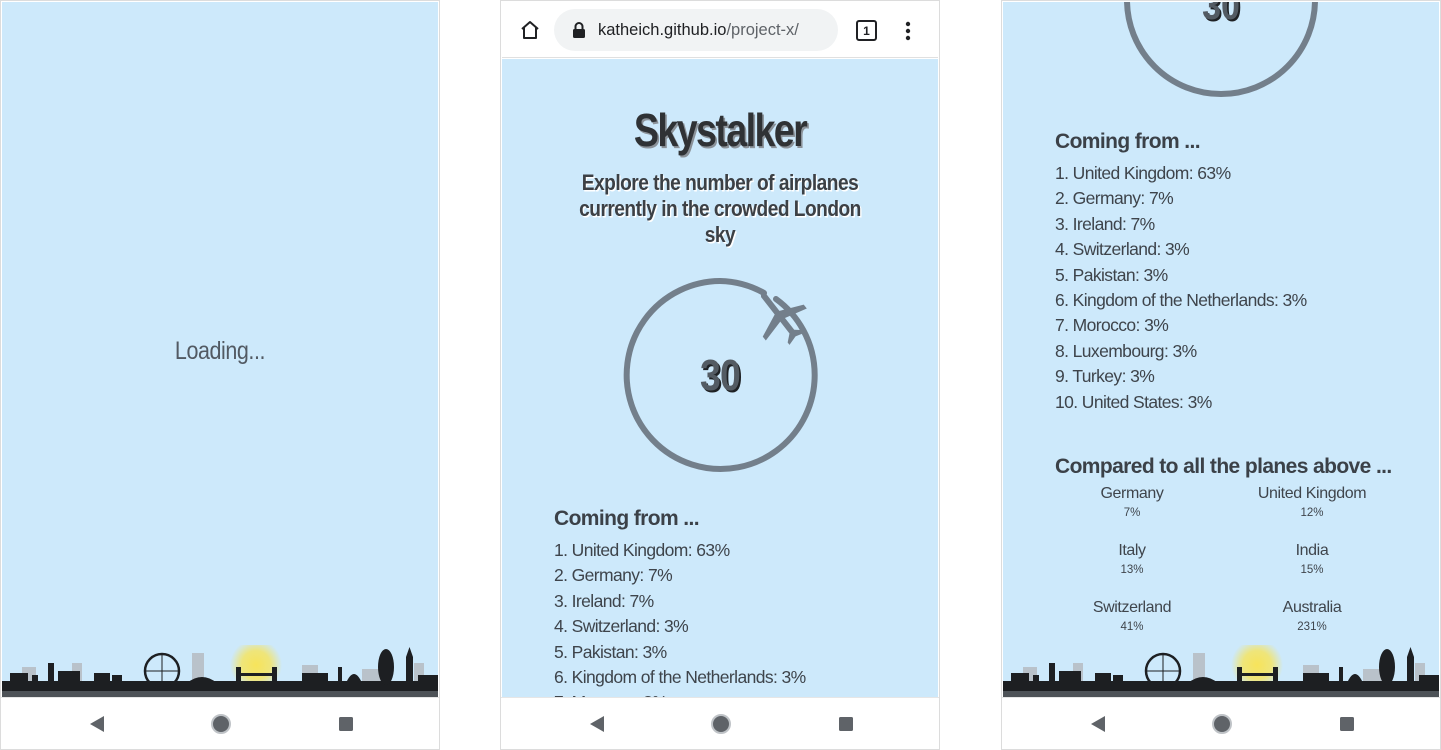 This screenshot has height=750, width=1441. I want to click on url-text: katheich.github.io/project-x/, so click(698, 30).